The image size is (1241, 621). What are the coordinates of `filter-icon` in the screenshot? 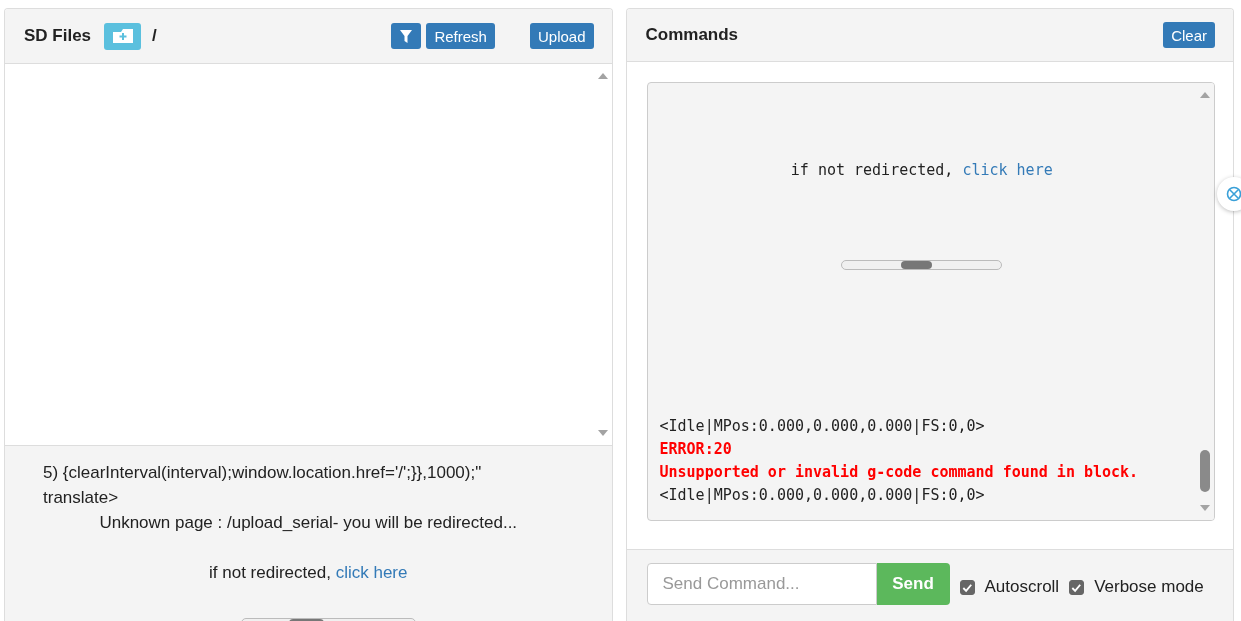 It's located at (406, 36).